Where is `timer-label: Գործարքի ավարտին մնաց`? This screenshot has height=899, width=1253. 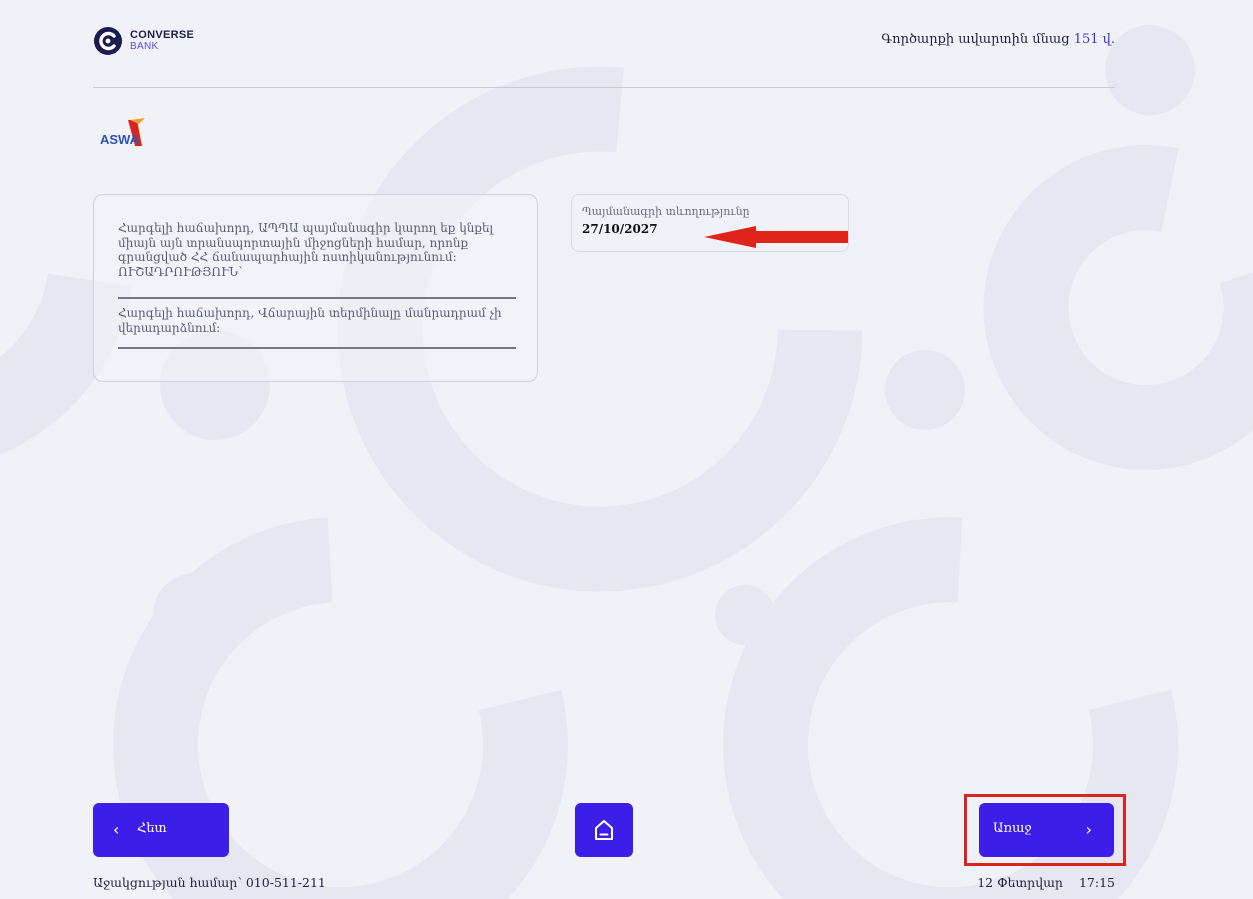 timer-label: Գործարքի ավարտին մնաց is located at coordinates (975, 39).